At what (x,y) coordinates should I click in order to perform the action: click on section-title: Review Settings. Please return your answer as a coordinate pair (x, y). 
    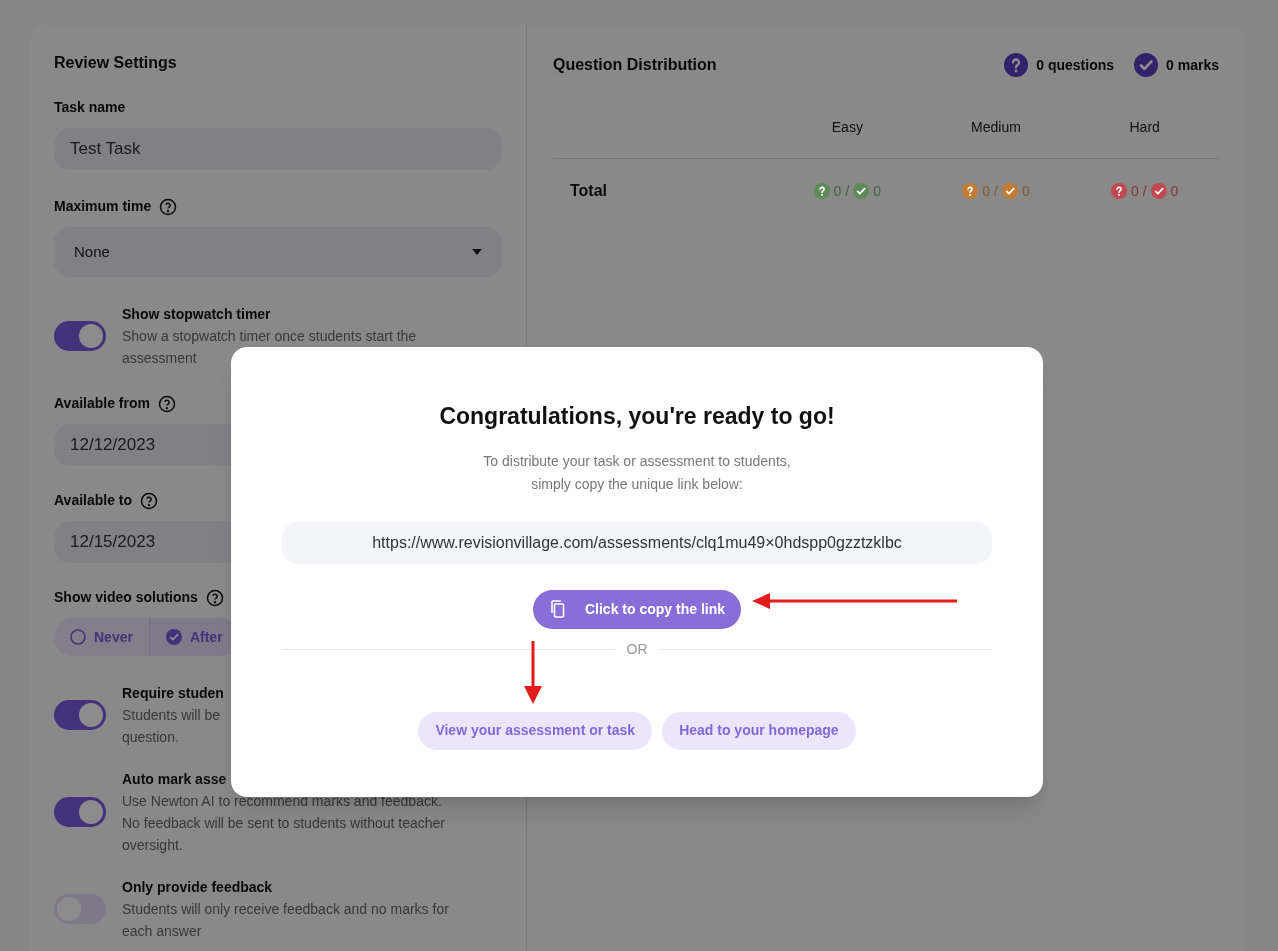
    Looking at the image, I should click on (116, 63).